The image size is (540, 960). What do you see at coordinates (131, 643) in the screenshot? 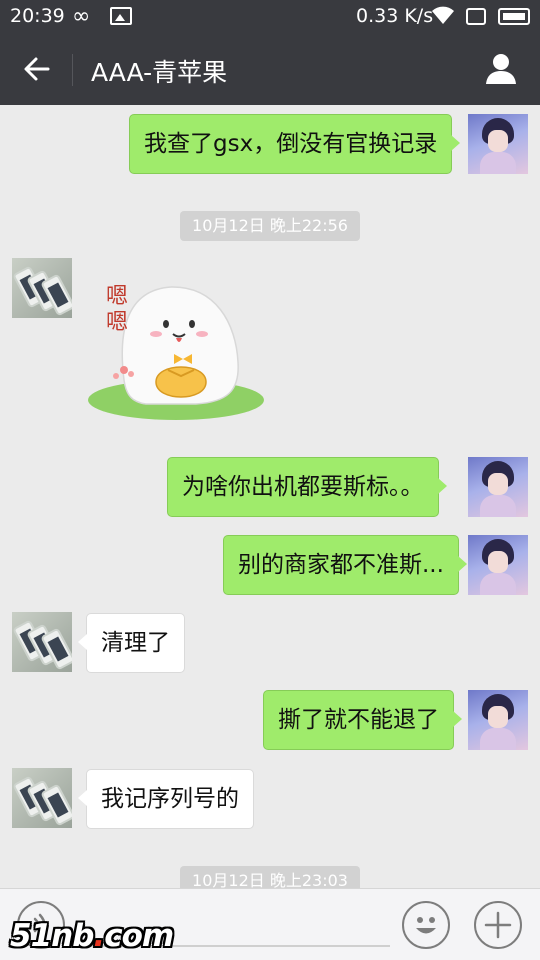
I see `message-bubble-incoming: 清理了` at bounding box center [131, 643].